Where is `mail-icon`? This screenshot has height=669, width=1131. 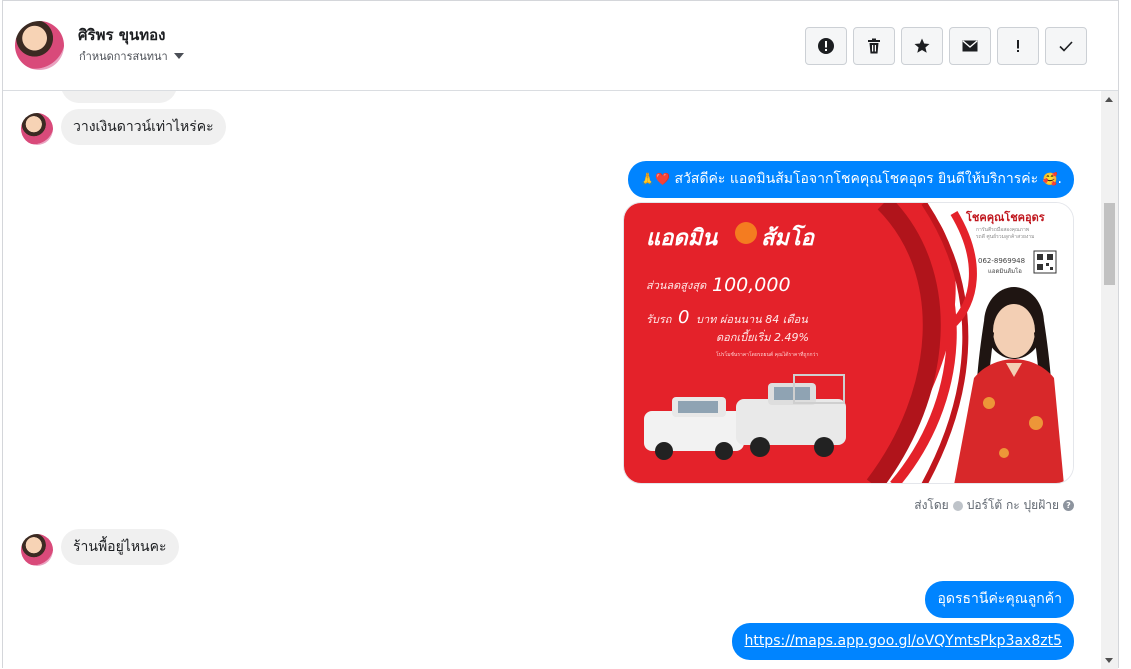 mail-icon is located at coordinates (970, 46).